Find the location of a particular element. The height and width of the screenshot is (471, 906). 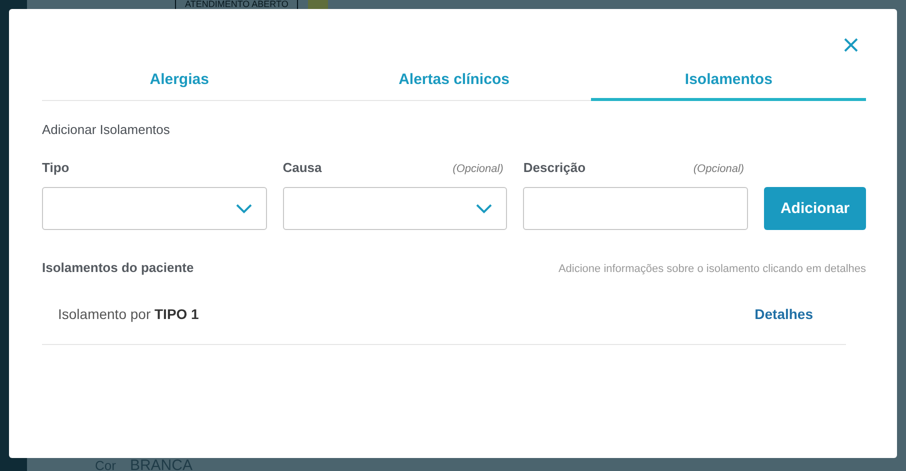

tab: Isolamentos is located at coordinates (728, 80).